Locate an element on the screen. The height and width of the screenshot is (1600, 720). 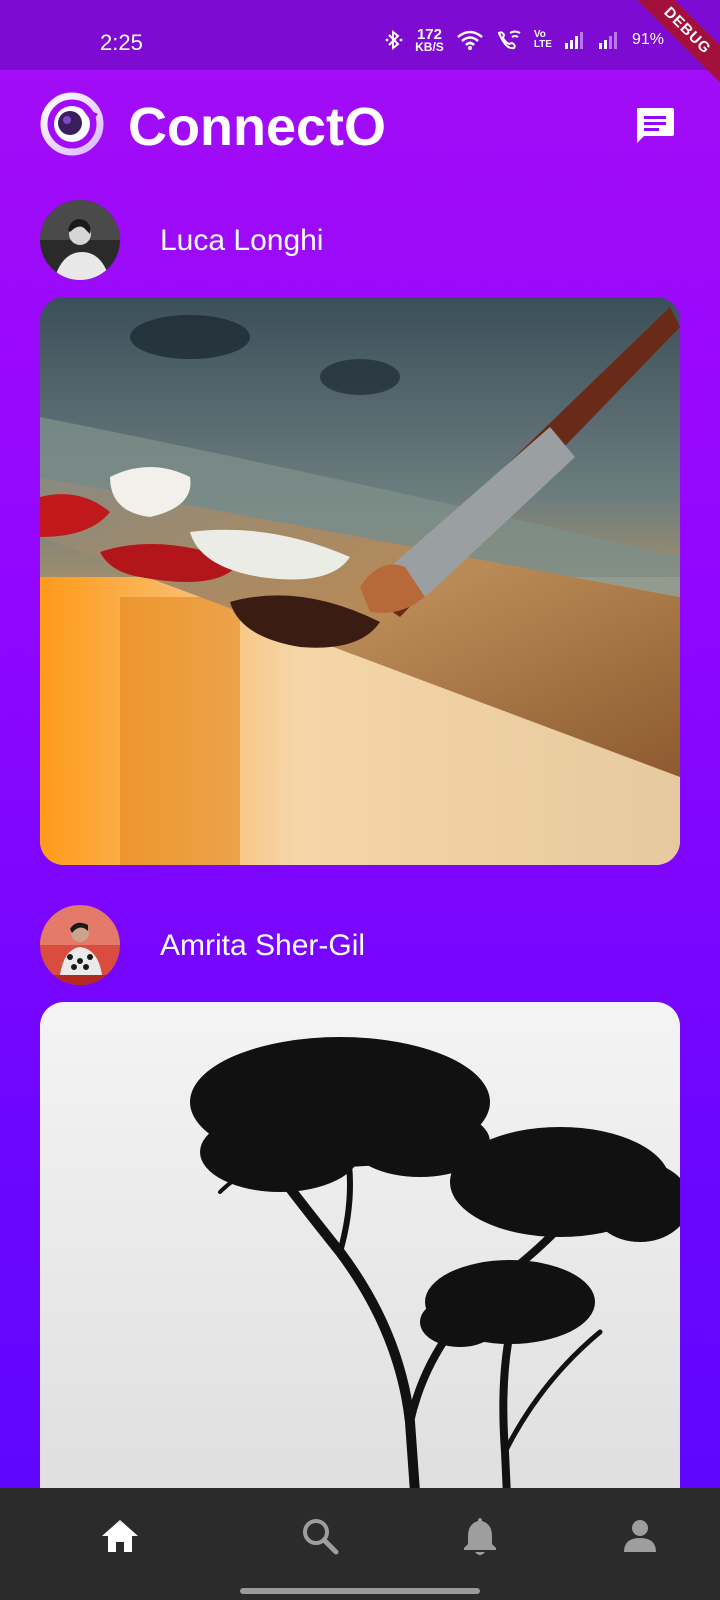
network-speed-unit: KB/S is located at coordinates (429, 47).